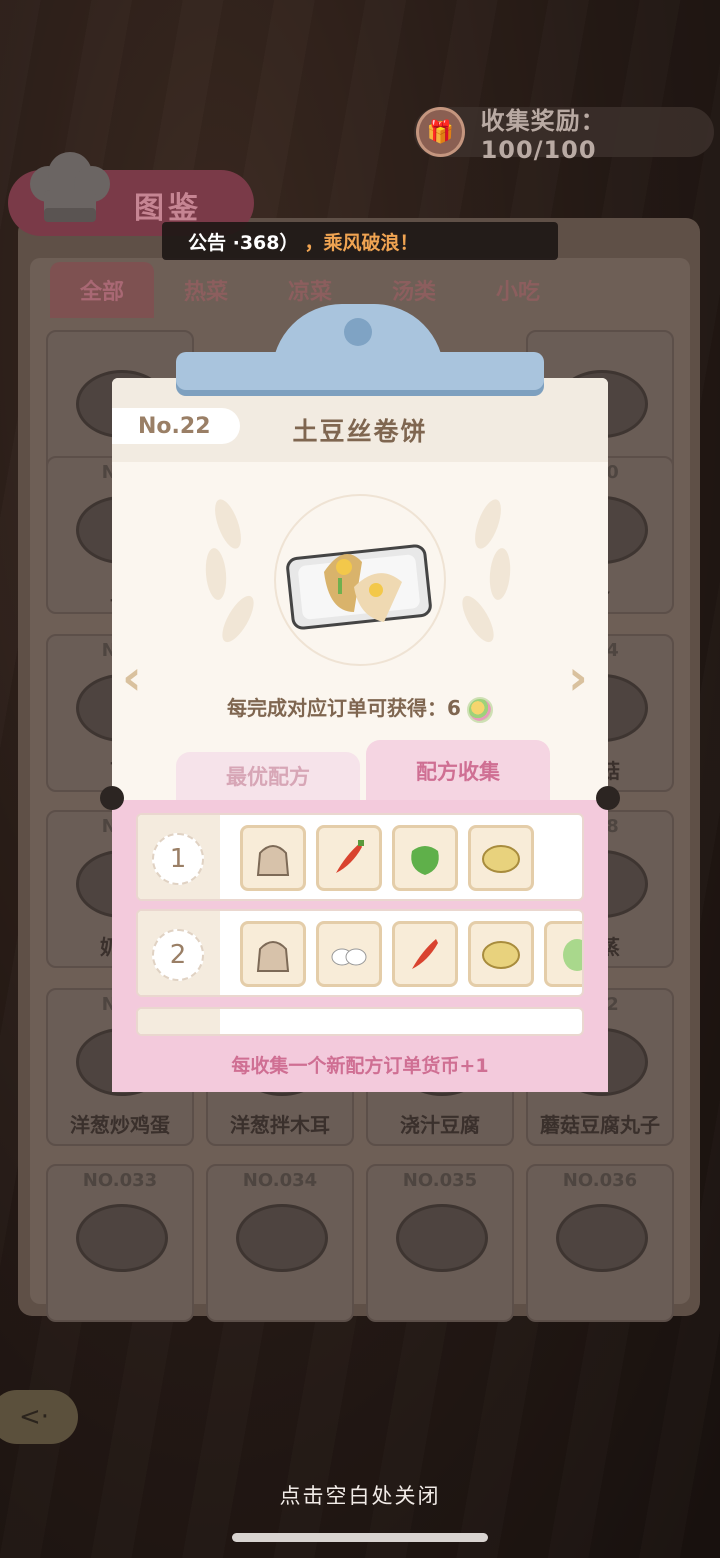 The image size is (720, 1558). I want to click on dish-card: NO.035, so click(440, 1243).